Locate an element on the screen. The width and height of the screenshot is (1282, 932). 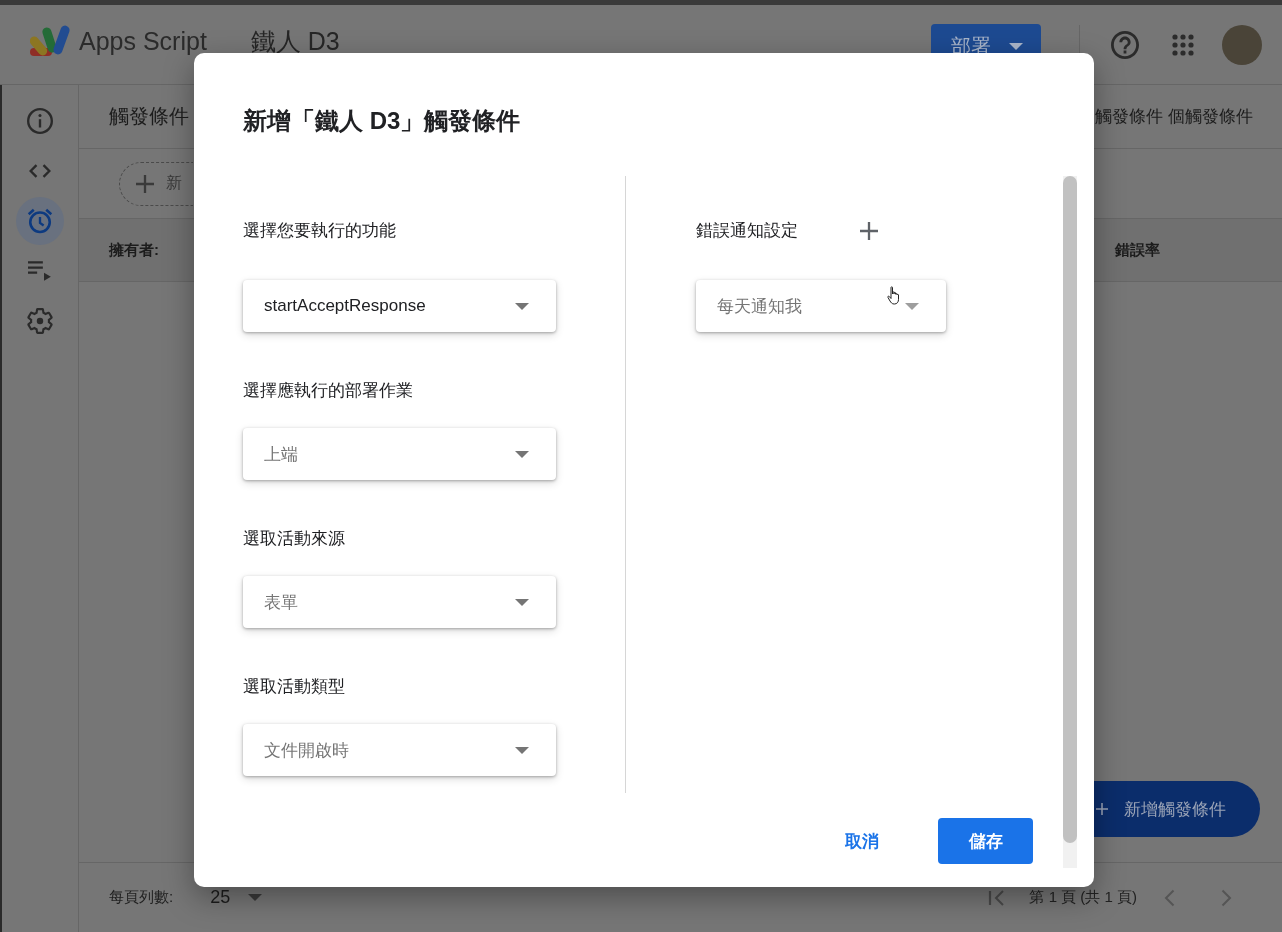
chevron-right-icon is located at coordinates (1226, 897).